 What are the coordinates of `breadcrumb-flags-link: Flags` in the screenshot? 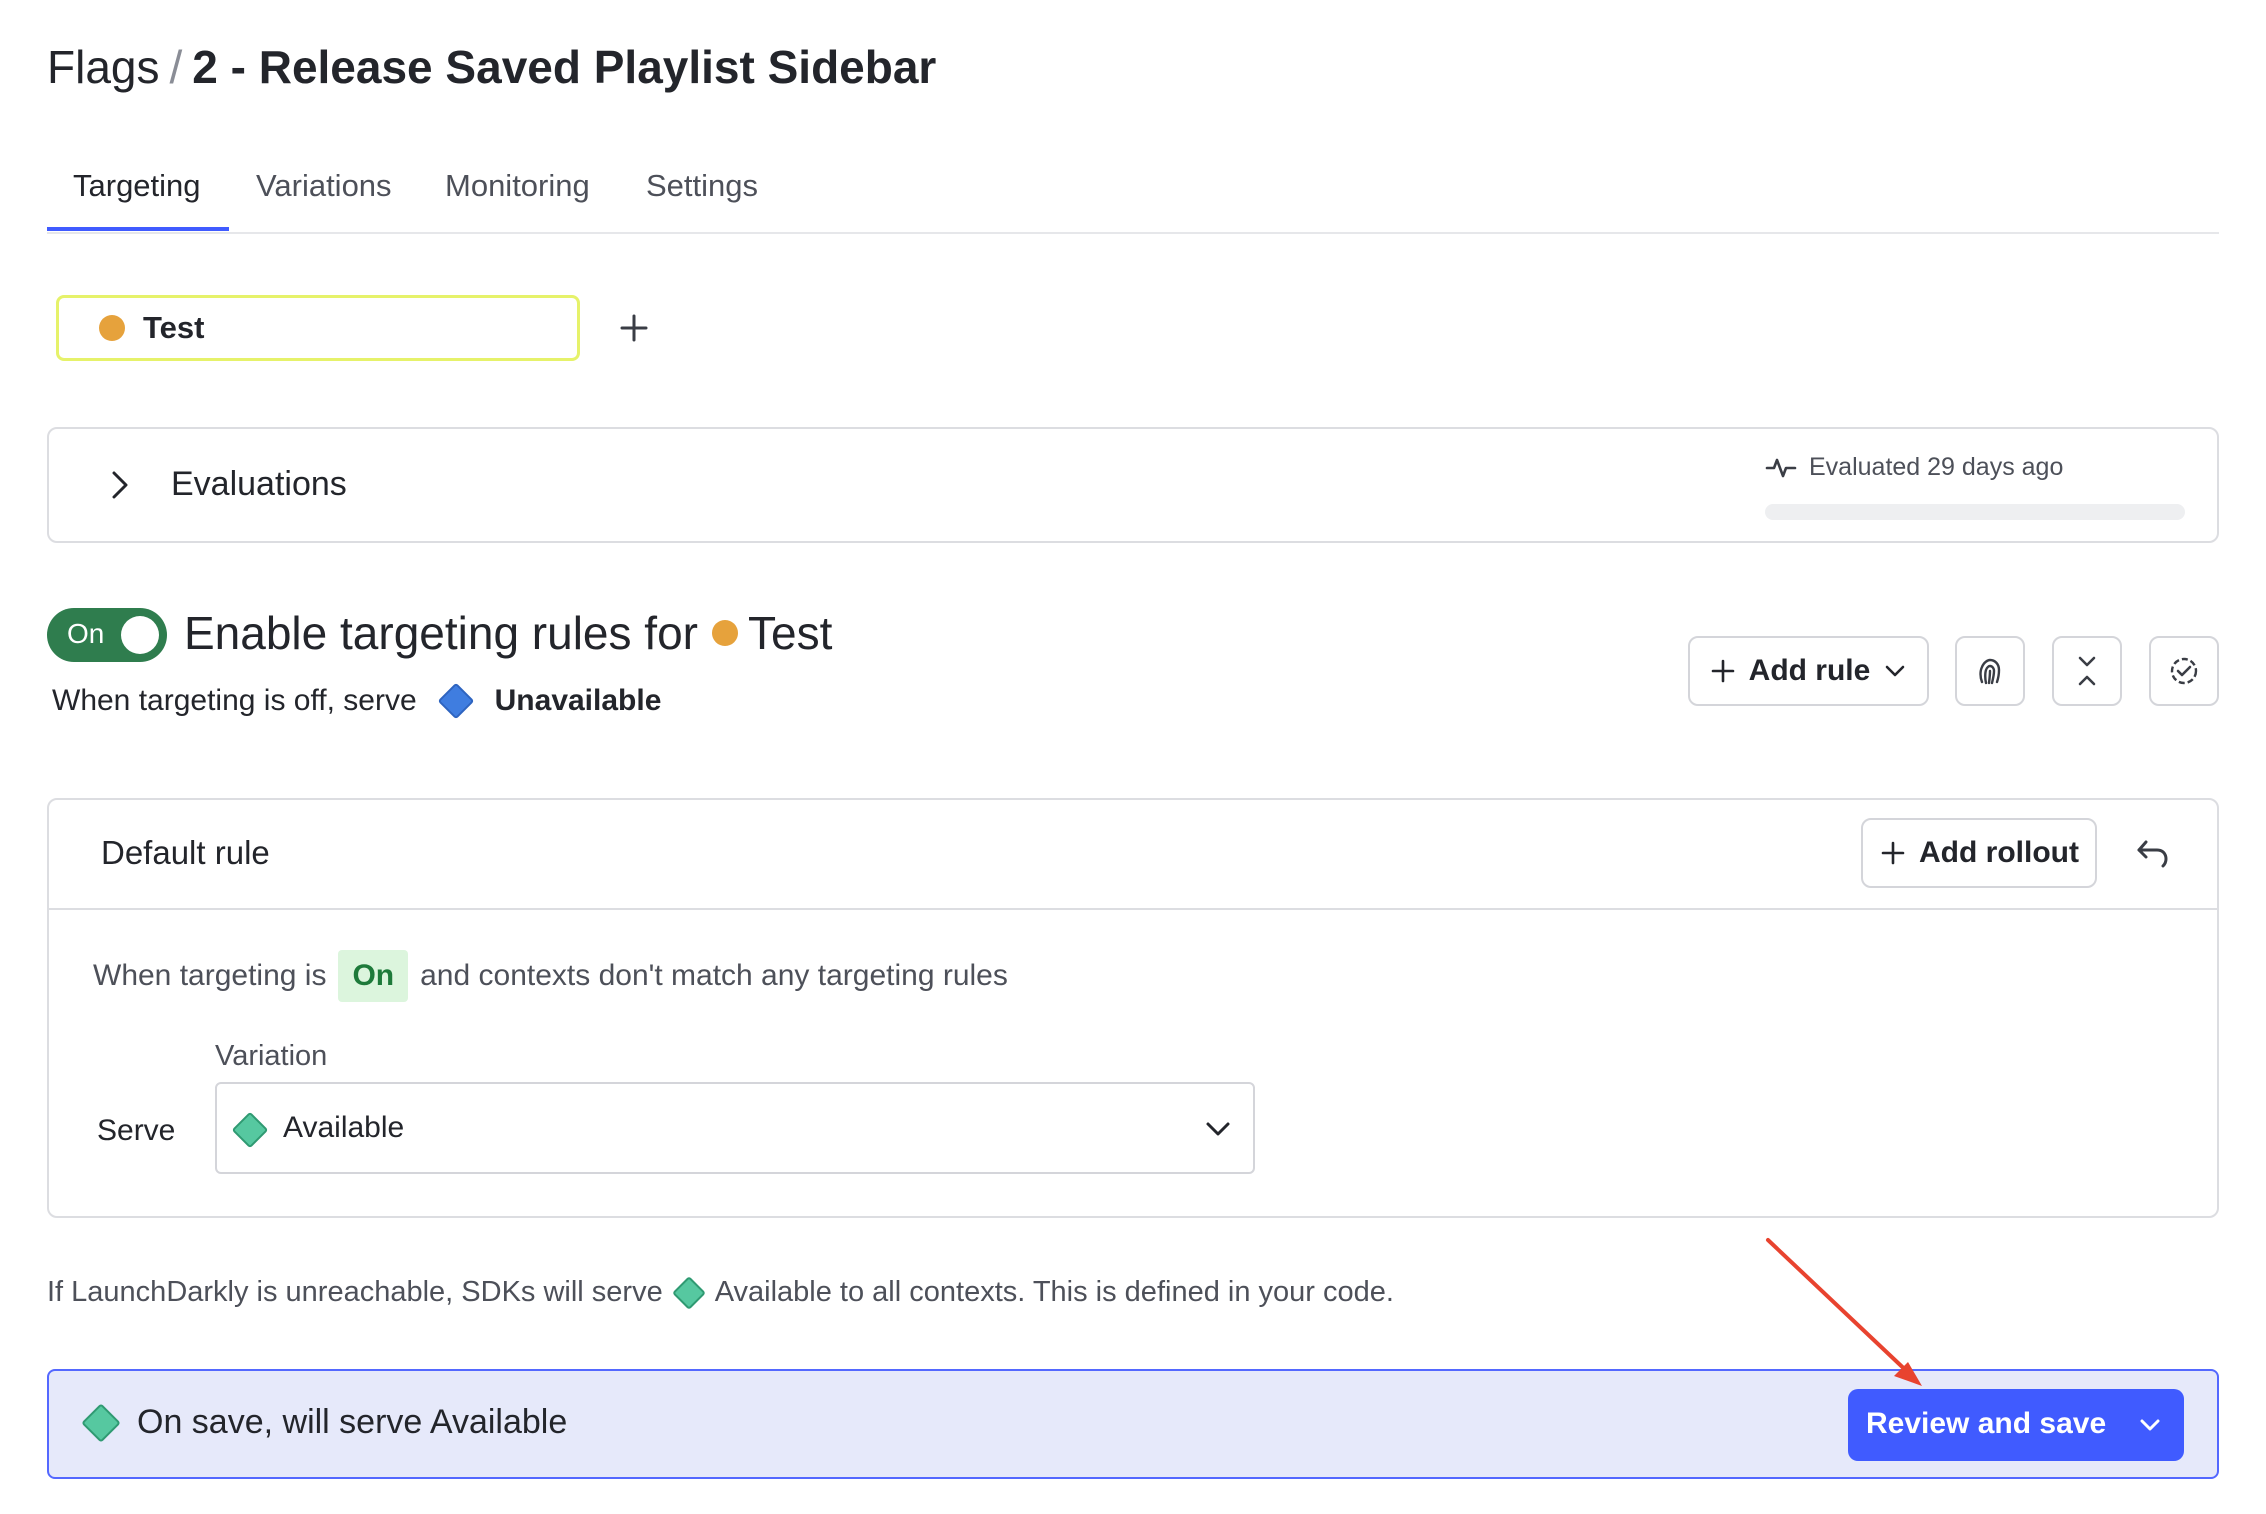 It's located at (103, 67).